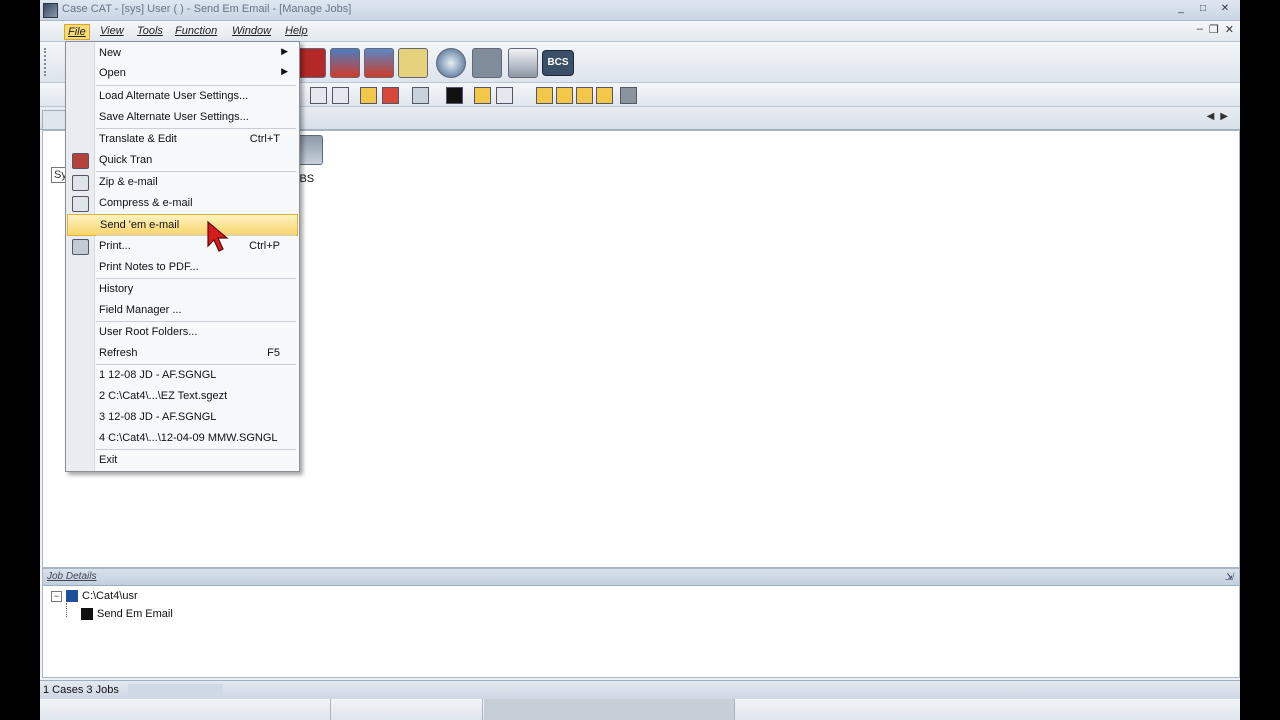  What do you see at coordinates (1200, 29) in the screenshot?
I see `mdi-minimize-button: –` at bounding box center [1200, 29].